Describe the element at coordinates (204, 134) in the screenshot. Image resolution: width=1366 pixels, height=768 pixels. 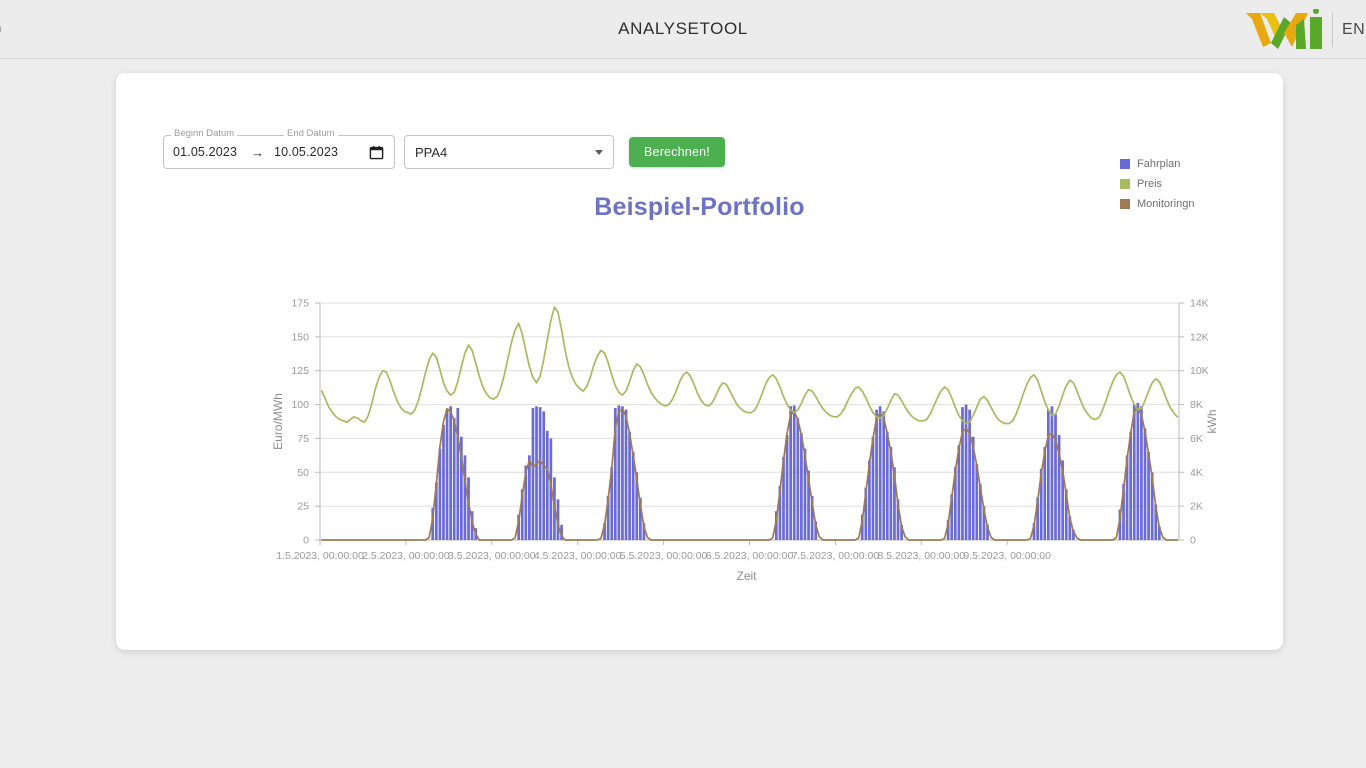
I see `begin-date-label: Beginn Datum` at that location.